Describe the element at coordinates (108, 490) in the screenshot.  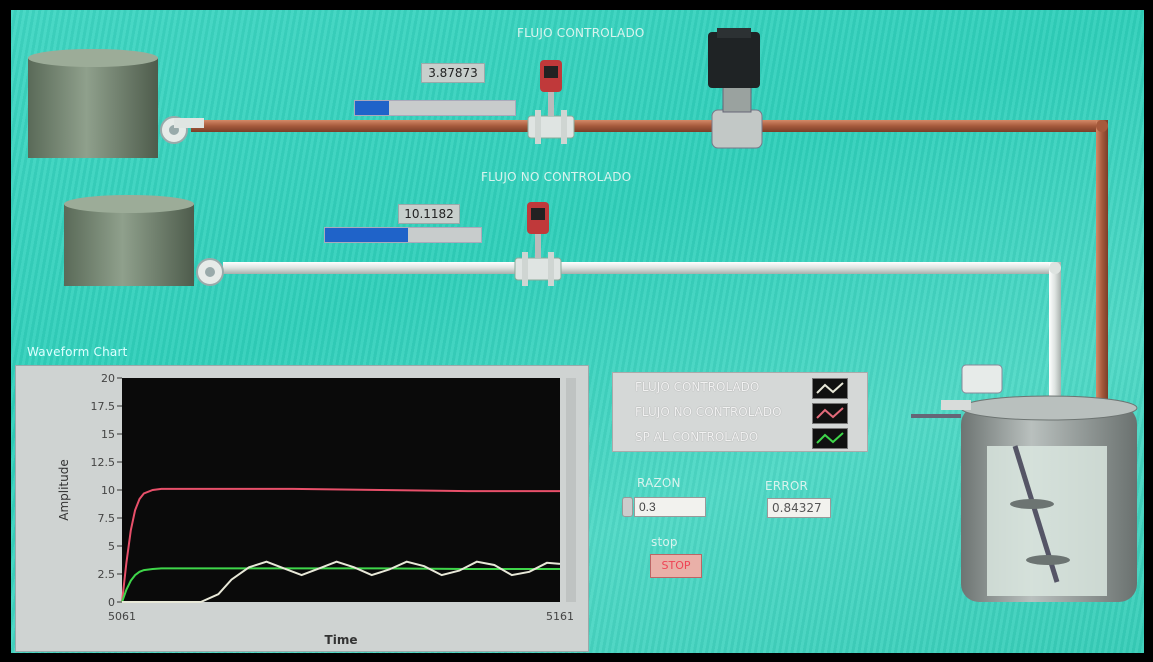
I see `y-tick-label: 10` at that location.